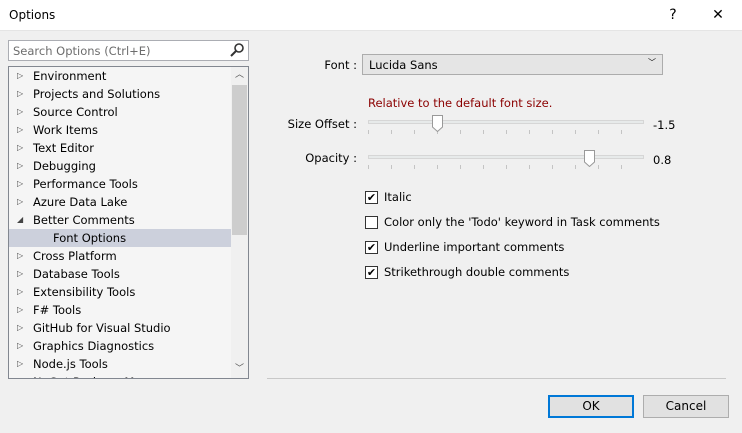 This screenshot has height=433, width=742. Describe the element at coordinates (371, 15) in the screenshot. I see `title-bar: Options ? ✕` at that location.